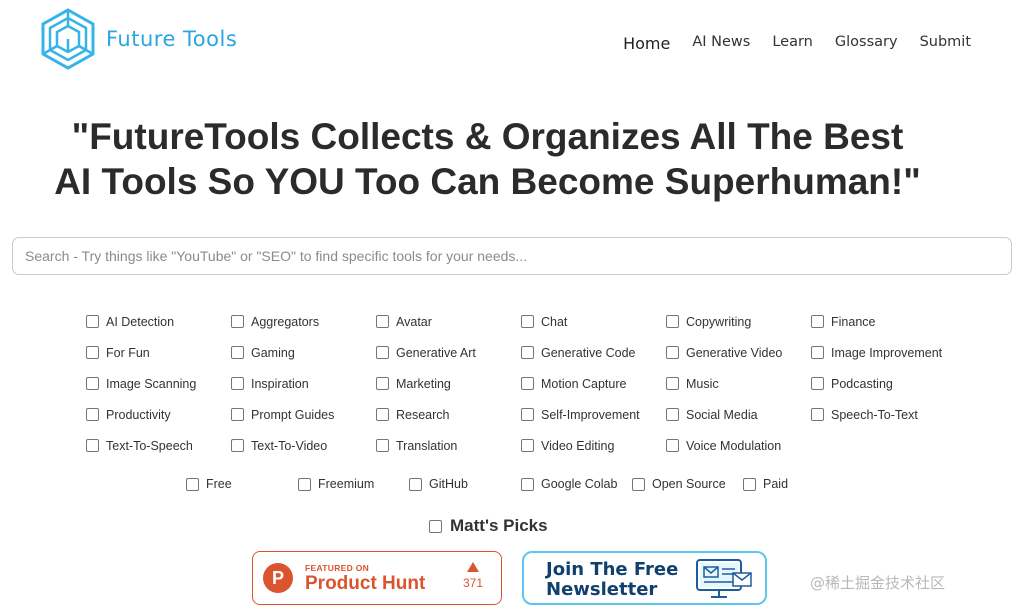 Image resolution: width=1015 pixels, height=611 pixels. I want to click on category-checkbox: Motion Capture, so click(593, 383).